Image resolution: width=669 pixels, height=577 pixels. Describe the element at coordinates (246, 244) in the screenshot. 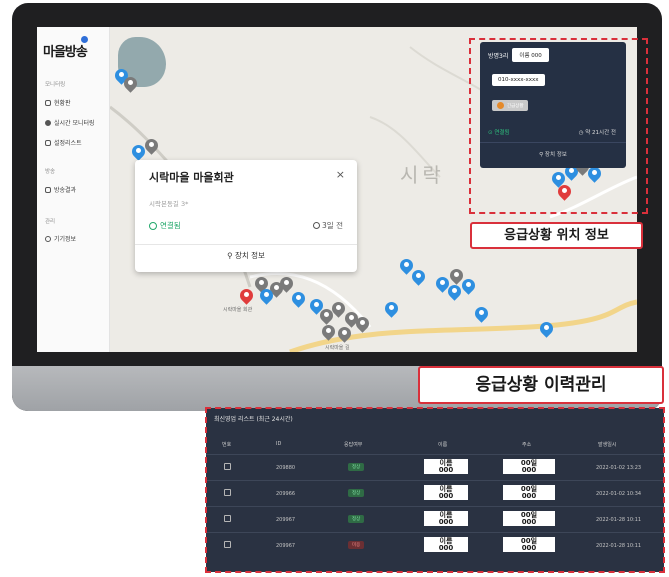

I see `divider` at that location.